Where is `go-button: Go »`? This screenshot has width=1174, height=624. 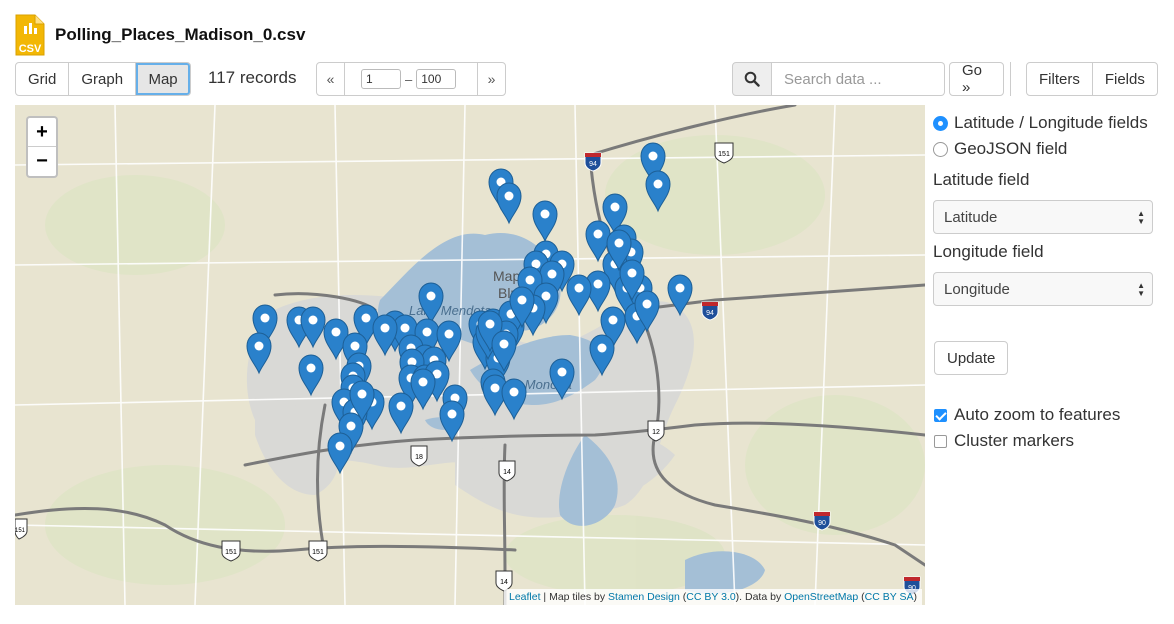
go-button: Go » is located at coordinates (976, 79).